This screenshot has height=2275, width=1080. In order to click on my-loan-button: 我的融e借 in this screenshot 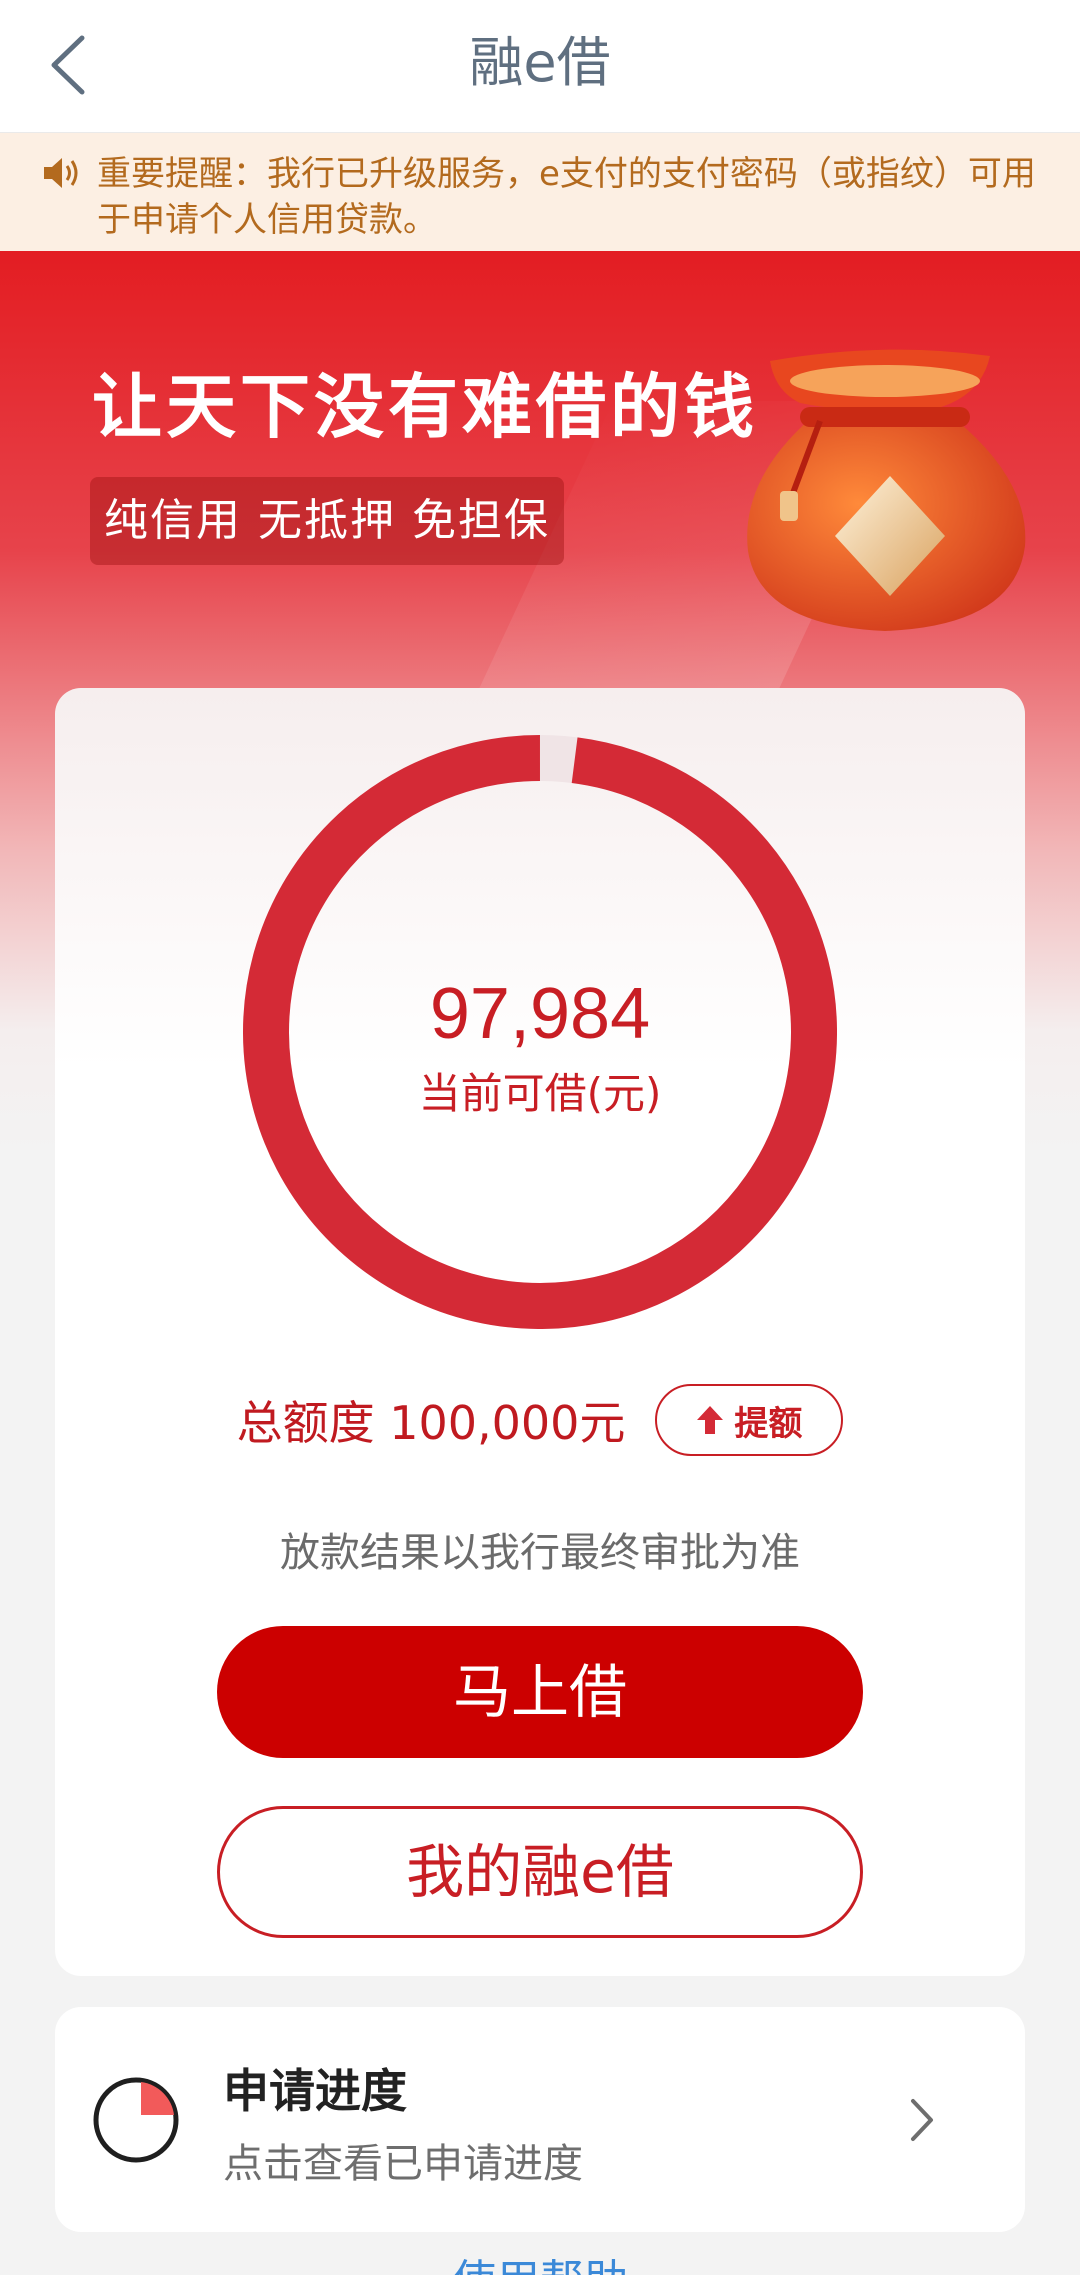, I will do `click(540, 1872)`.